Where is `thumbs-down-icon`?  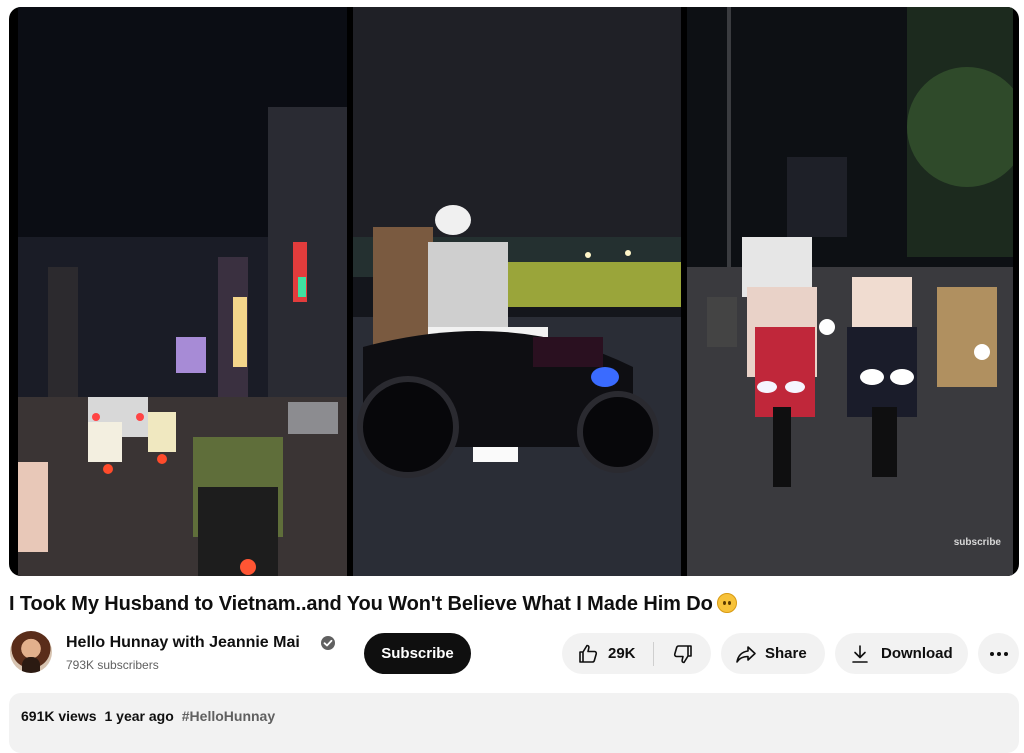
thumbs-down-icon is located at coordinates (682, 653).